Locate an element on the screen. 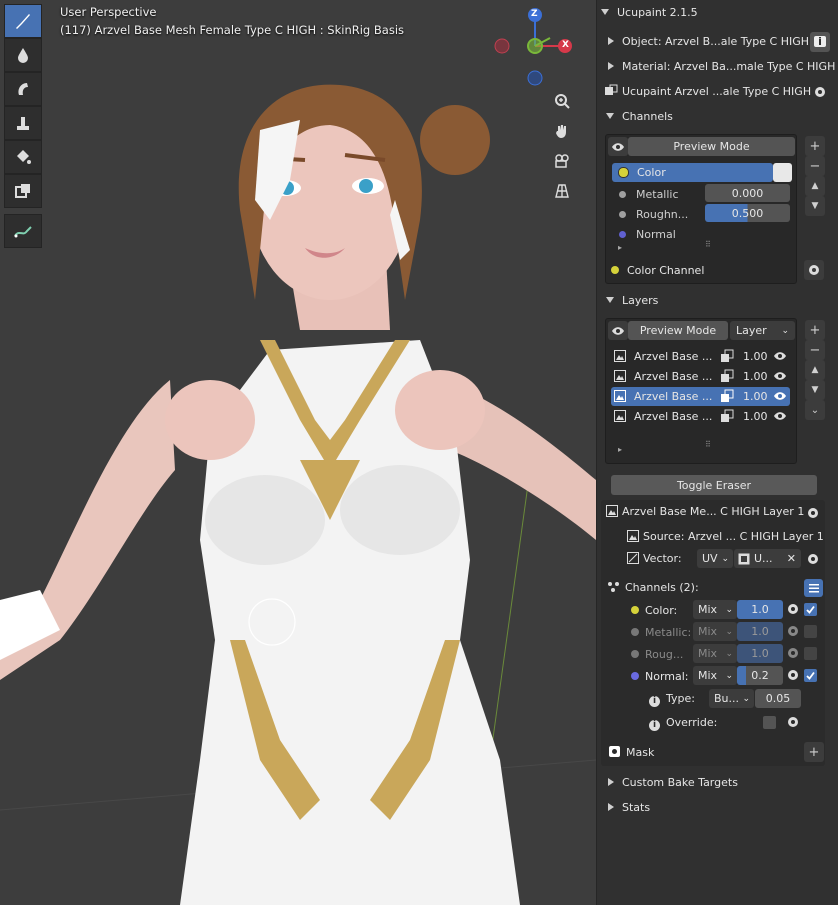  move-channel-up-button: ▲ is located at coordinates (815, 186).